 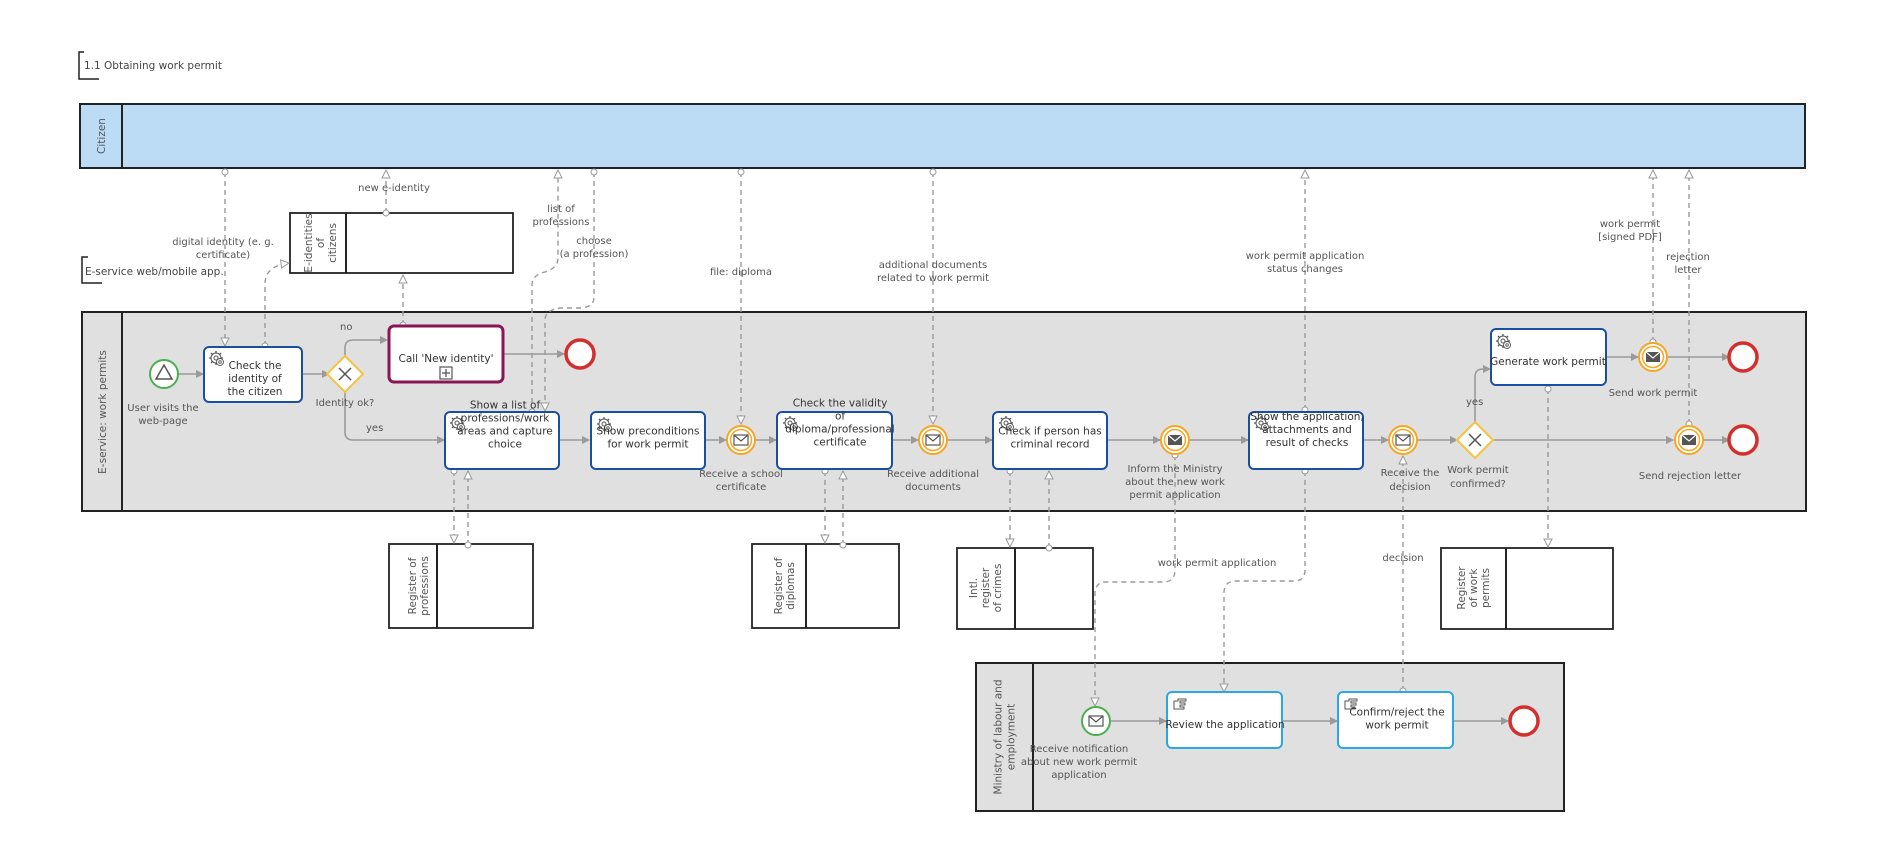 I want to click on label-work-permit-application-line: work permit application, so click(x=1217, y=563).